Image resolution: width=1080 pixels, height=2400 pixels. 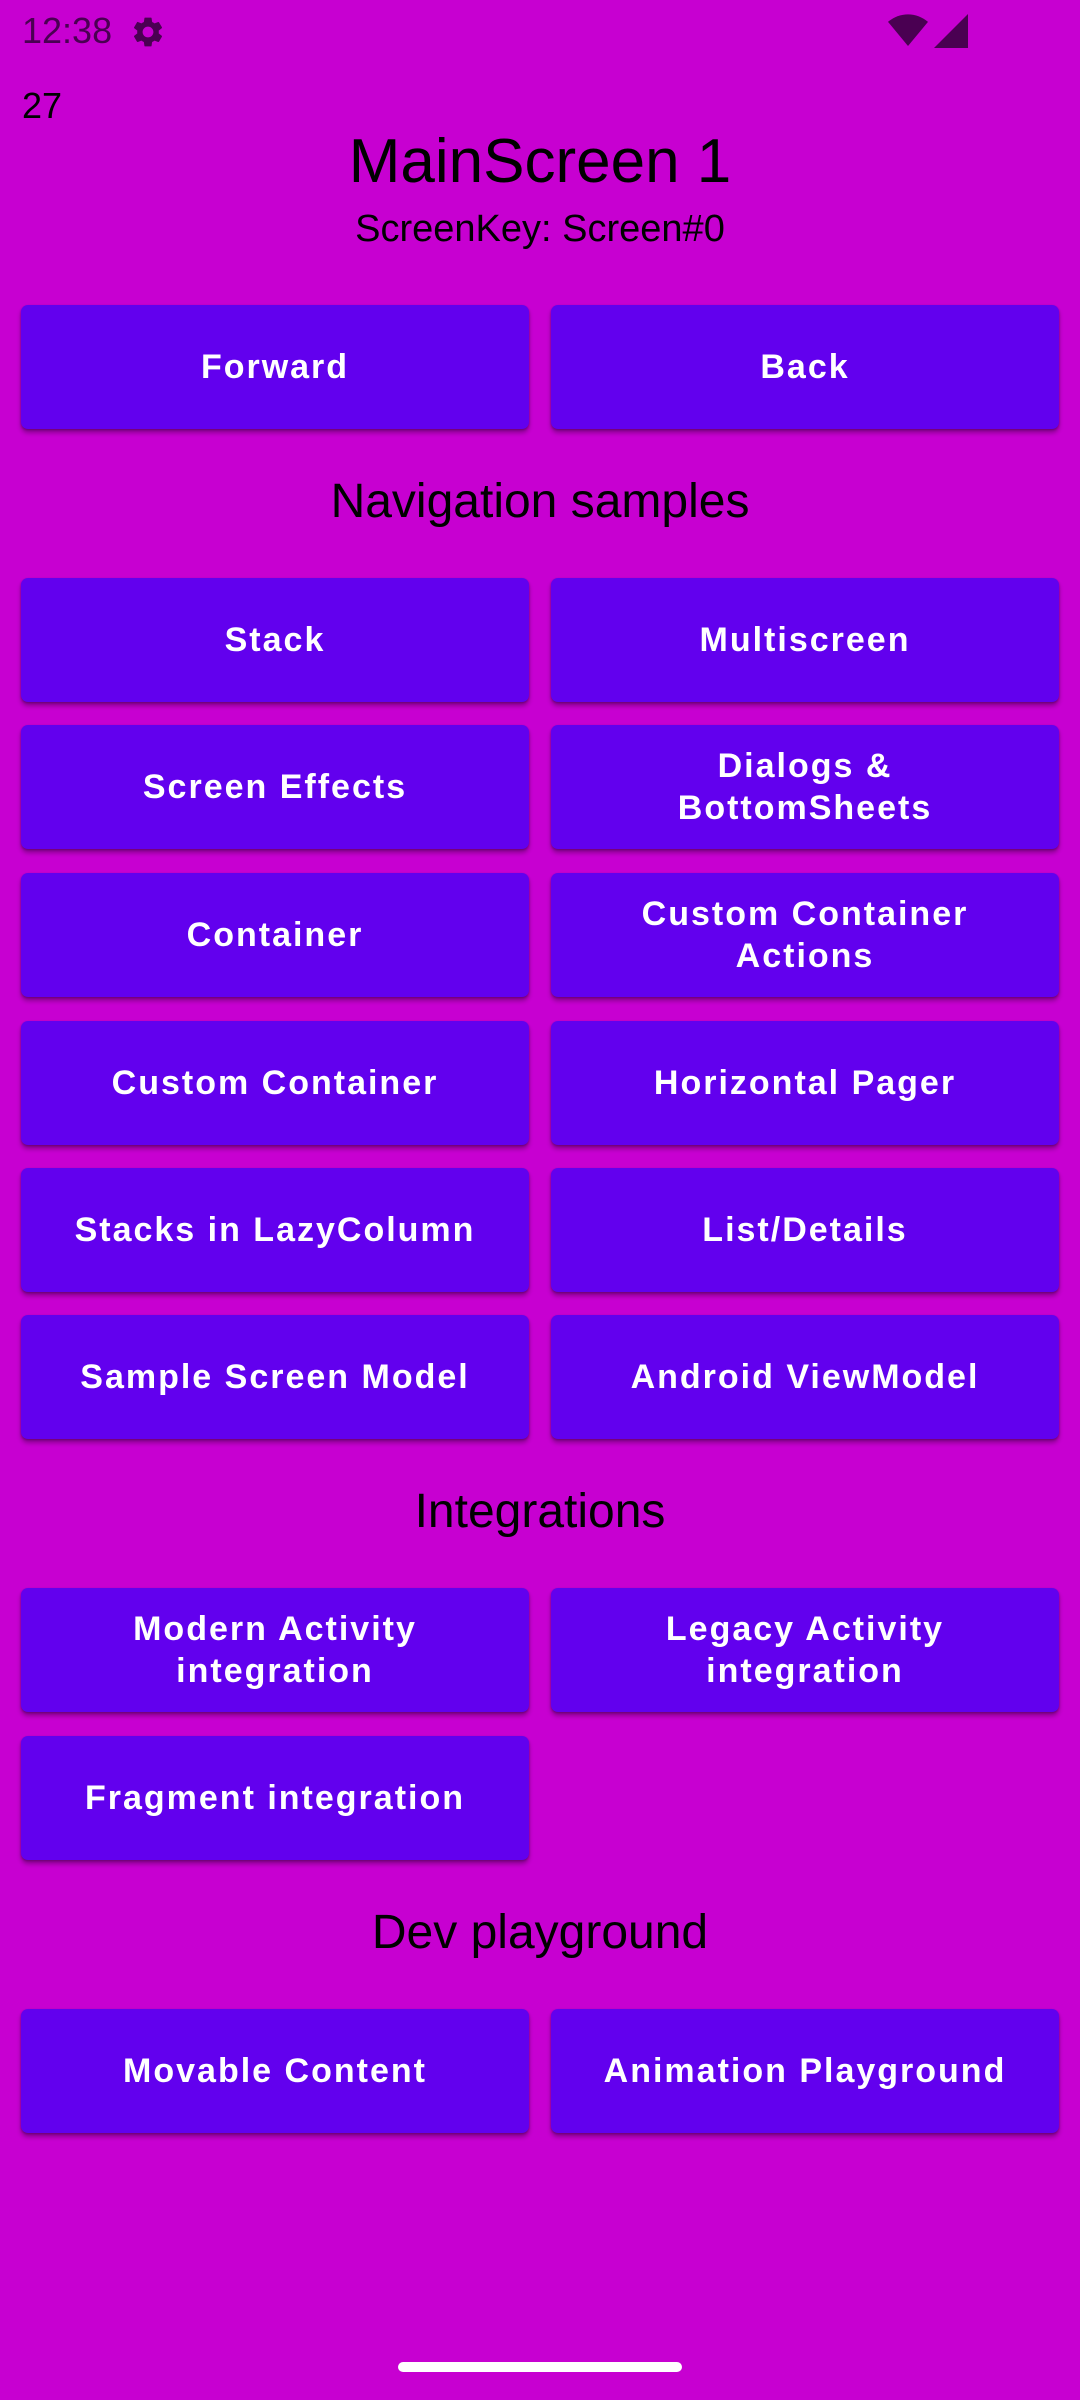 I want to click on screen-key-label: ScreenKey: Screen#0, so click(x=540, y=229).